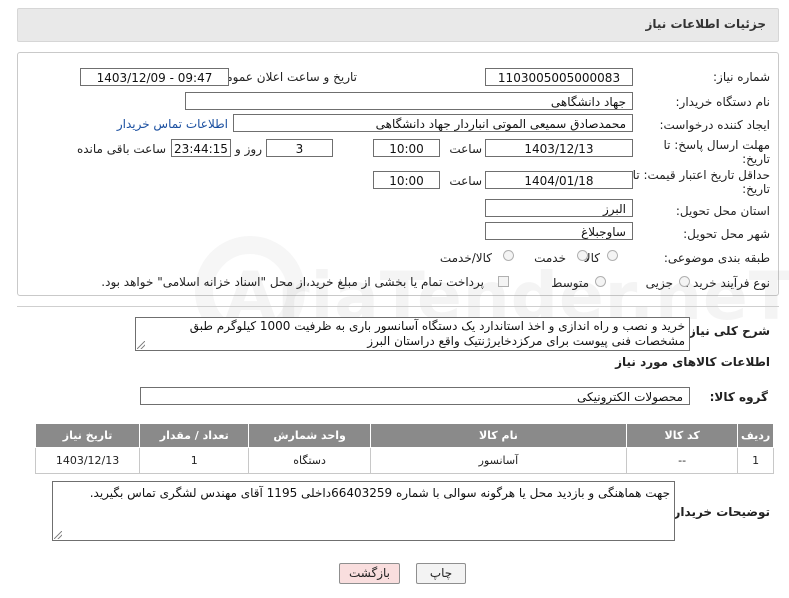 The height and width of the screenshot is (598, 789). What do you see at coordinates (738, 397) in the screenshot?
I see `goods-group-label: گروه کالا:` at bounding box center [738, 397].